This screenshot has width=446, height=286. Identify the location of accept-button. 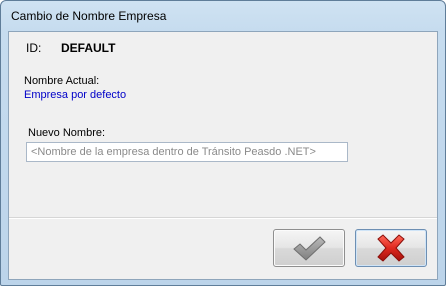
(309, 248).